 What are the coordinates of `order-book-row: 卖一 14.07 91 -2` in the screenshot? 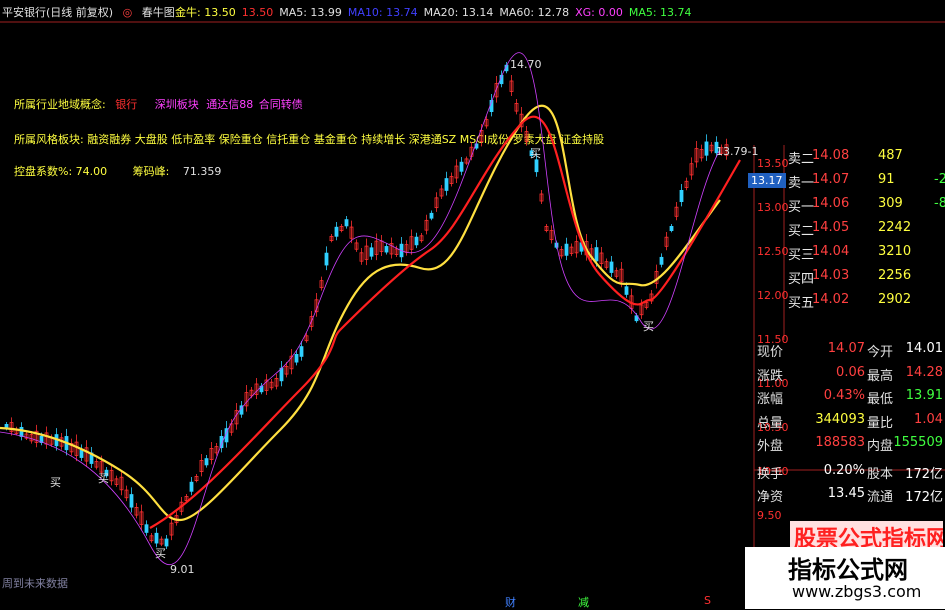 It's located at (865, 183).